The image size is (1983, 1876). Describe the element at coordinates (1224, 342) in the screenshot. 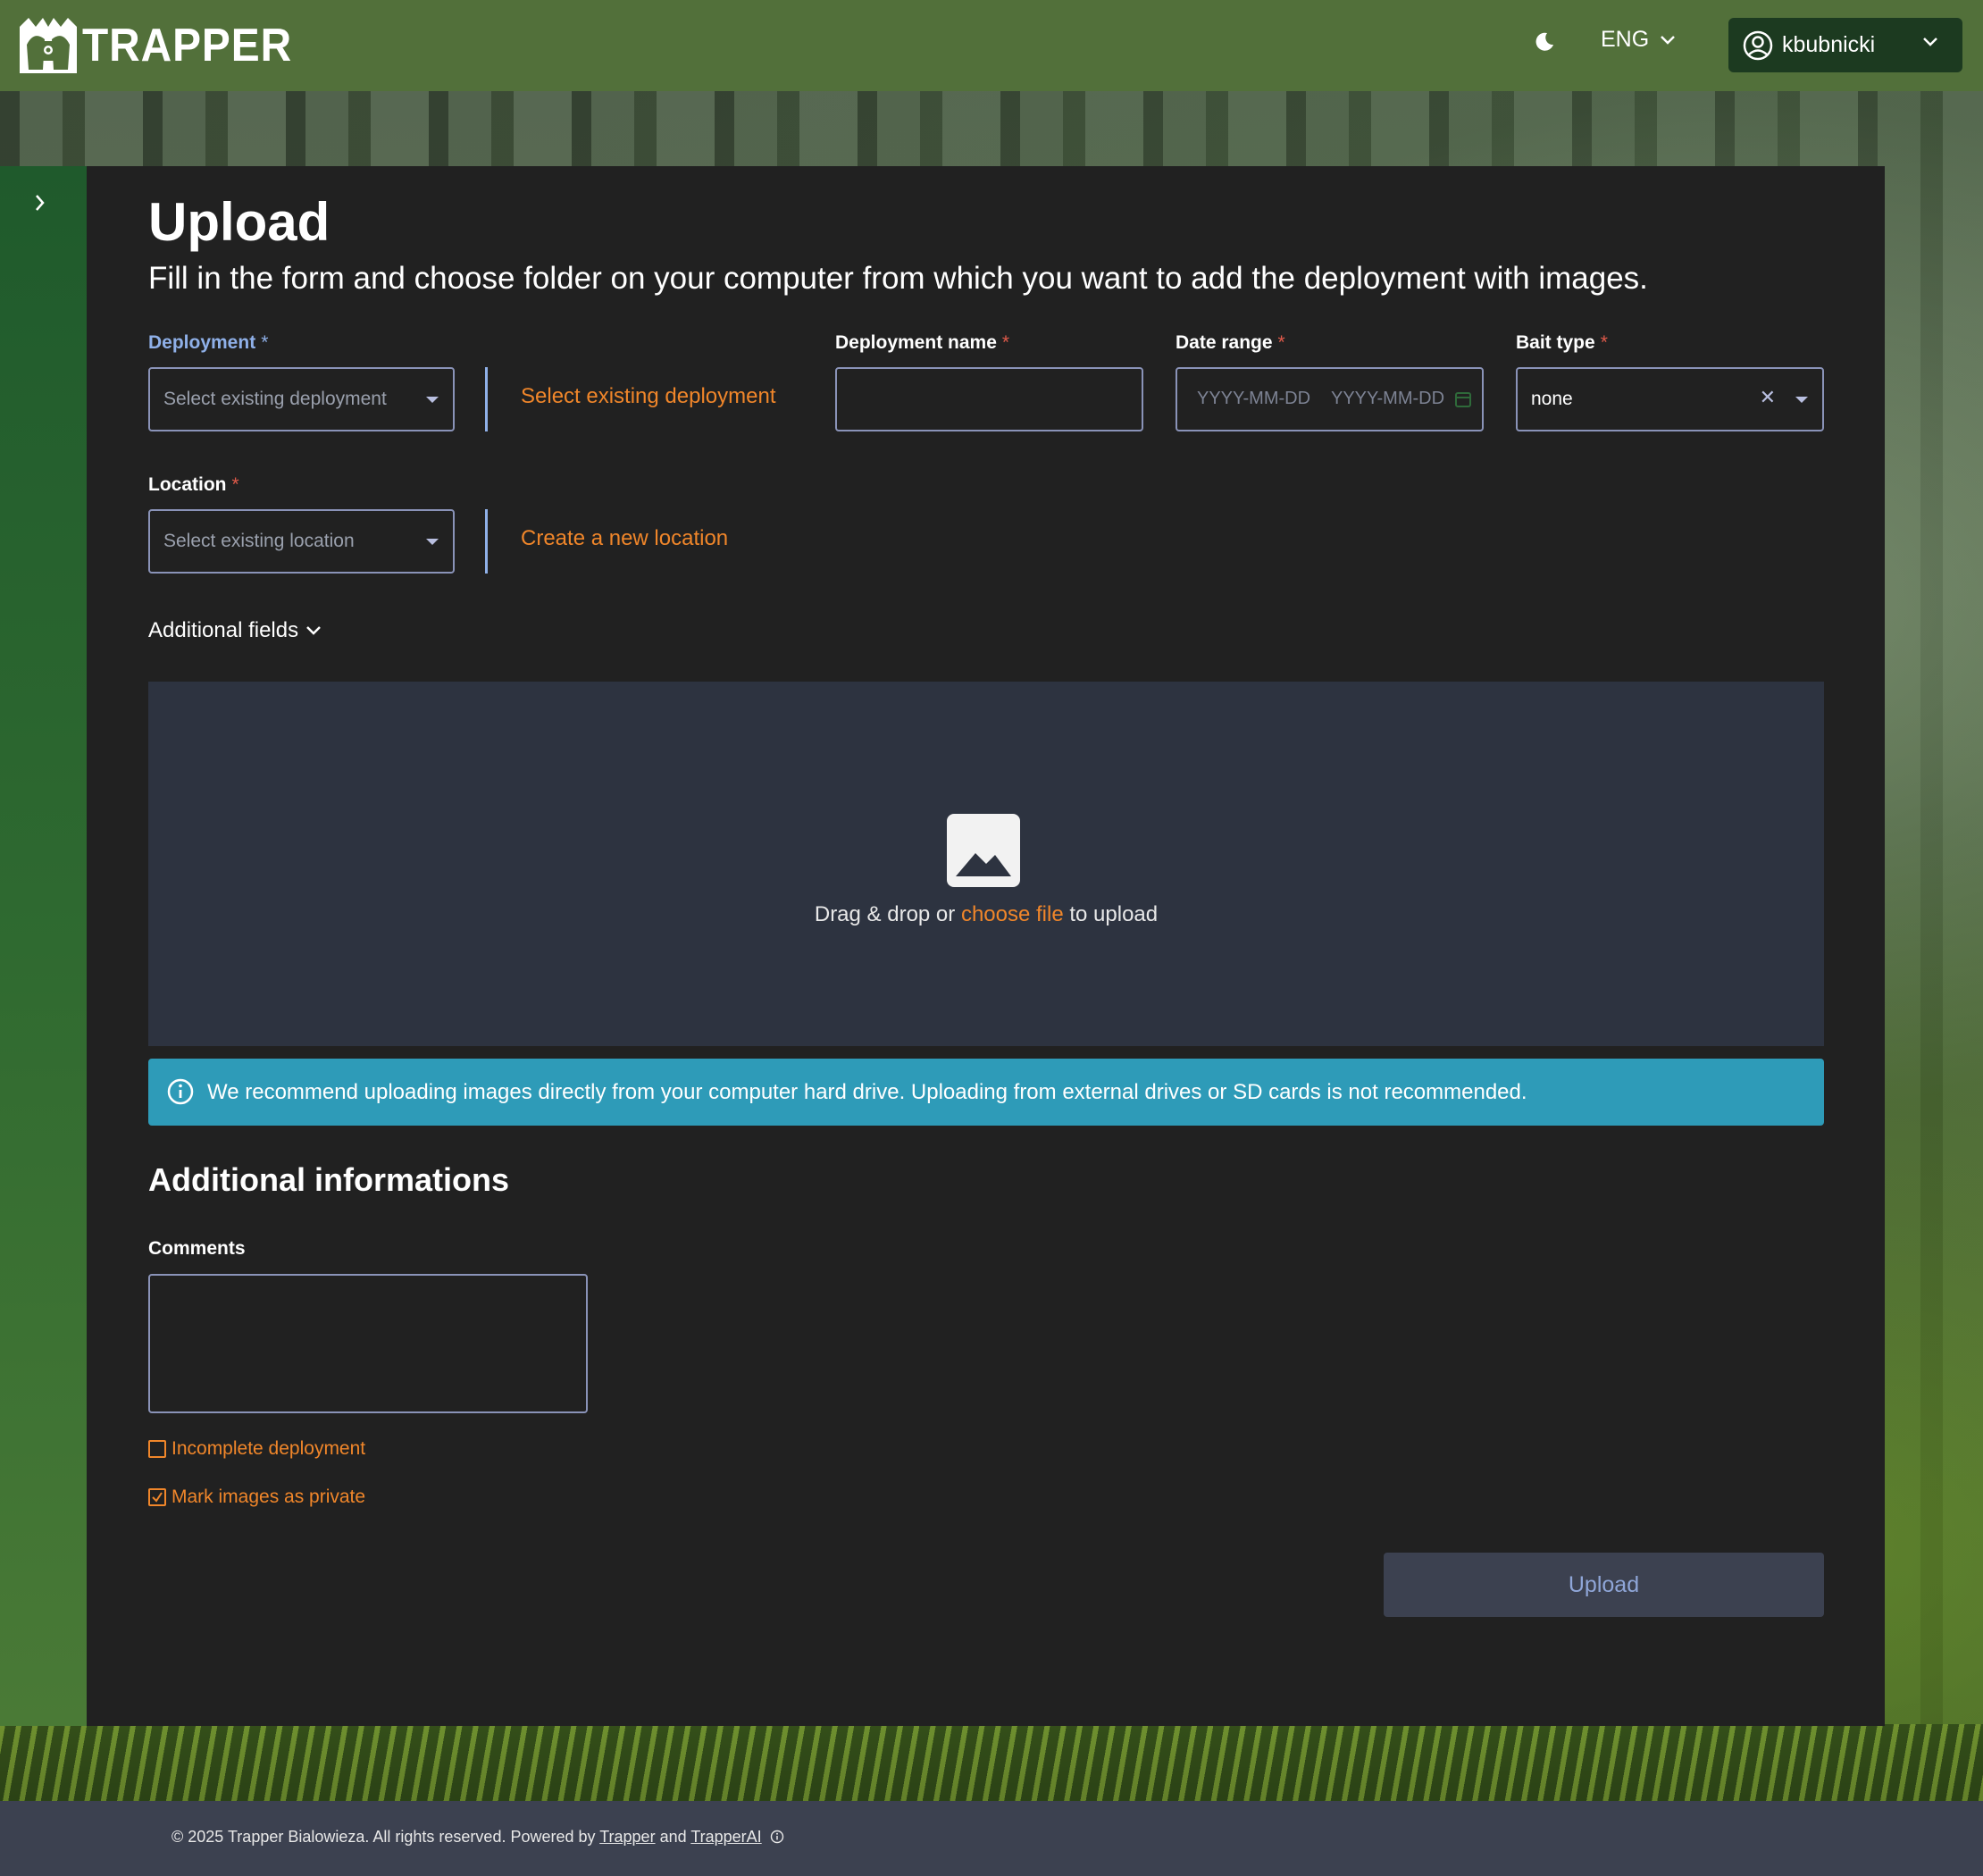

I see `date-range-label-text: Date range` at that location.